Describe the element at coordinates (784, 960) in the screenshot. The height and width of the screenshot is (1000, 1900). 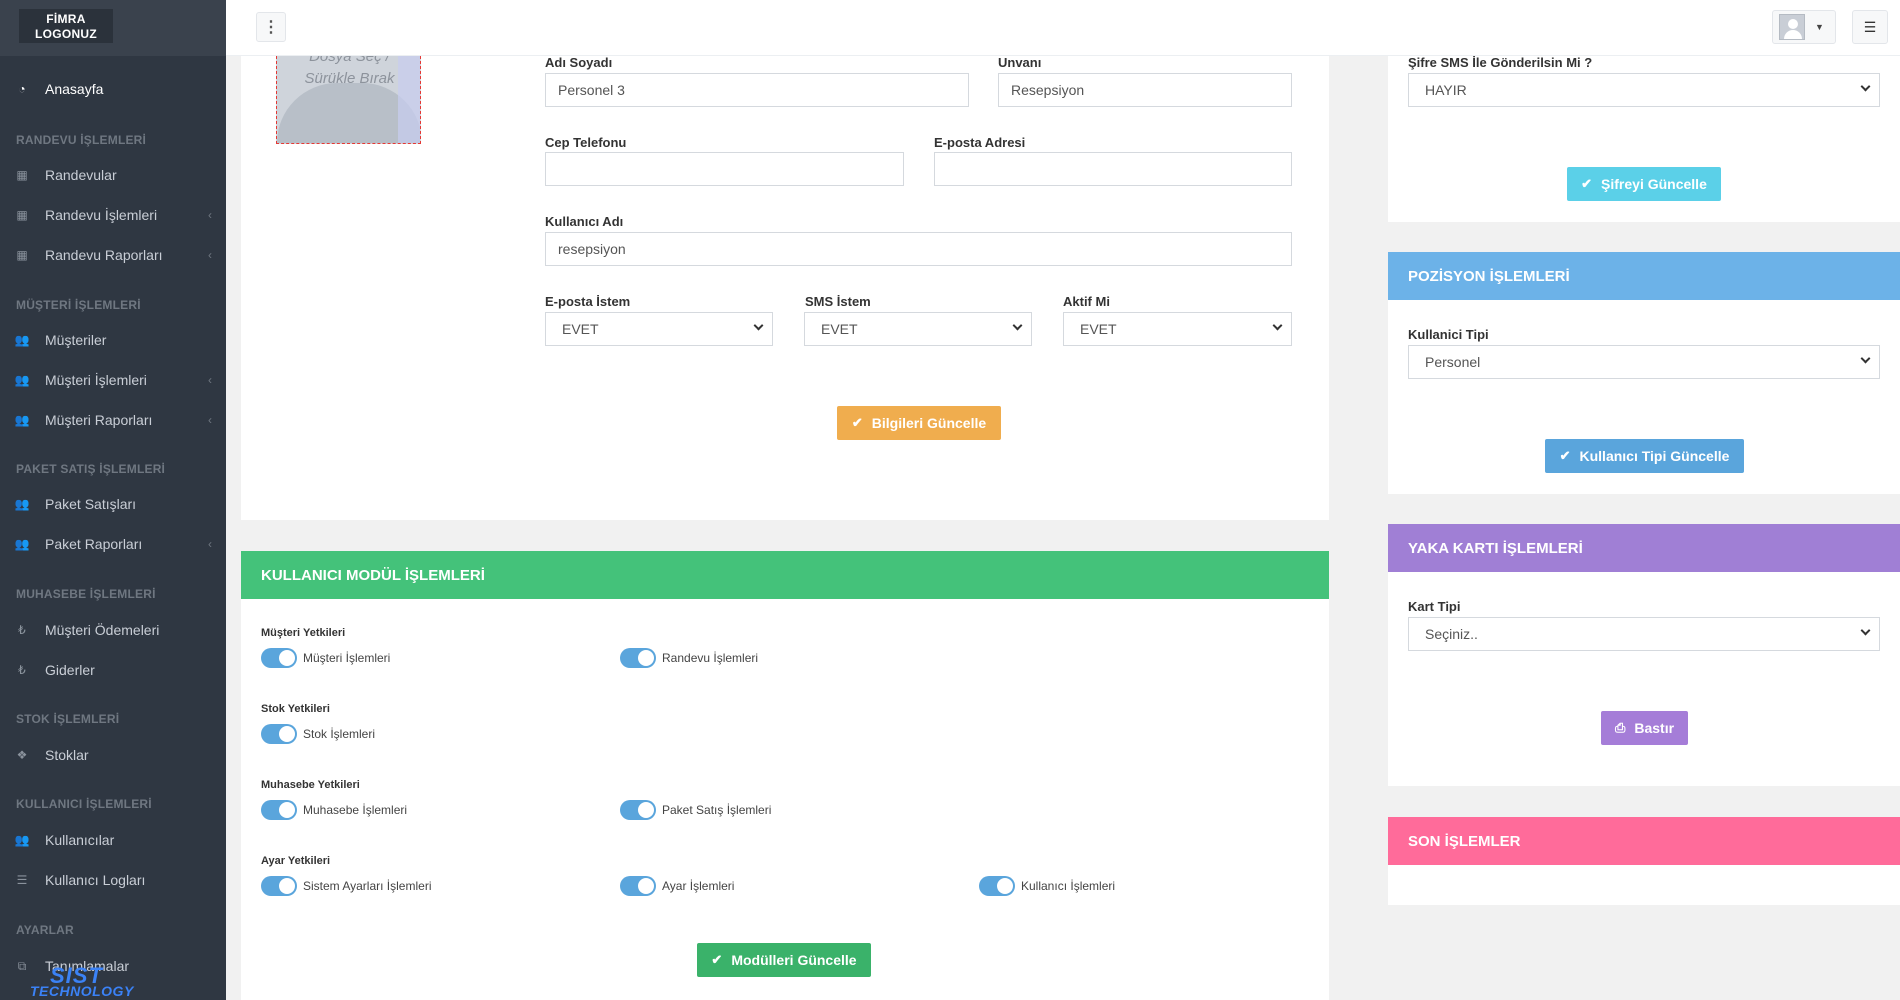
I see `update-modules-button: ✔ Modülleri Güncelle` at that location.